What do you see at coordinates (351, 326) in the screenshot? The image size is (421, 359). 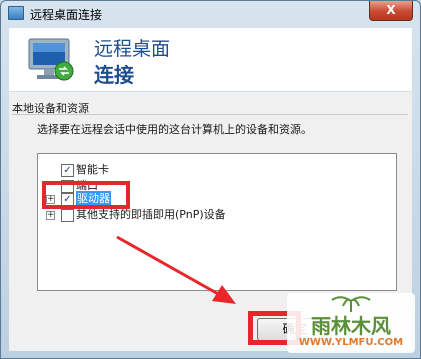 I see `watermark-text: 雨林木风` at bounding box center [351, 326].